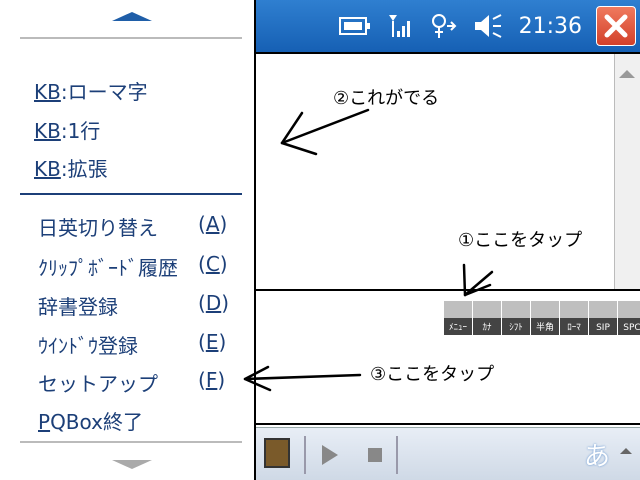 The image size is (640, 480). Describe the element at coordinates (302, 377) in the screenshot. I see `arrow-to-setup` at that location.